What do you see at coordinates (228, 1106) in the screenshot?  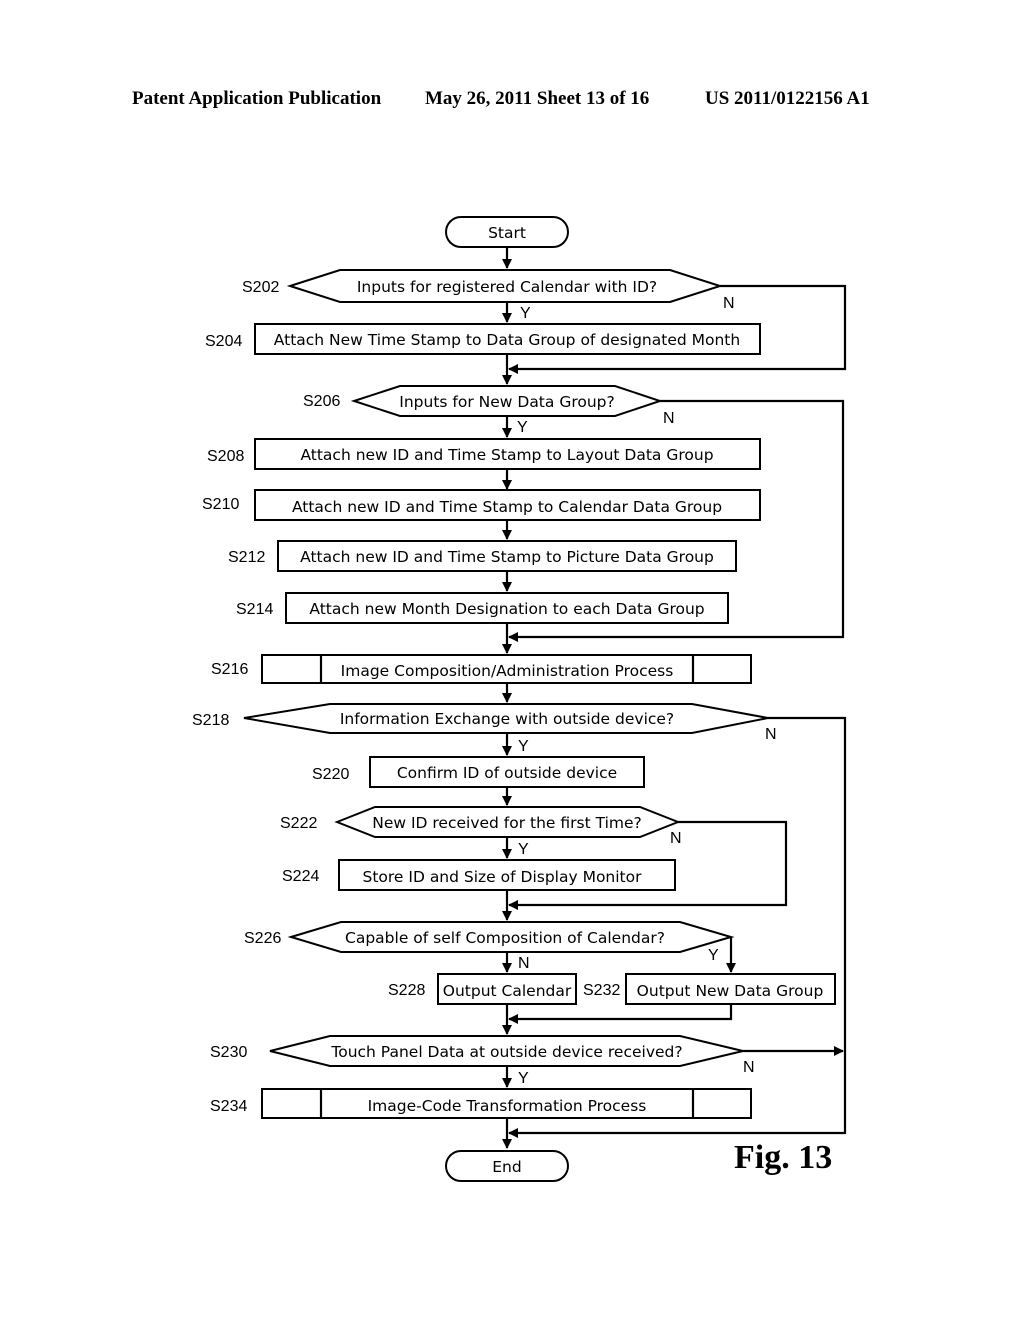 I see `step-id: S234` at bounding box center [228, 1106].